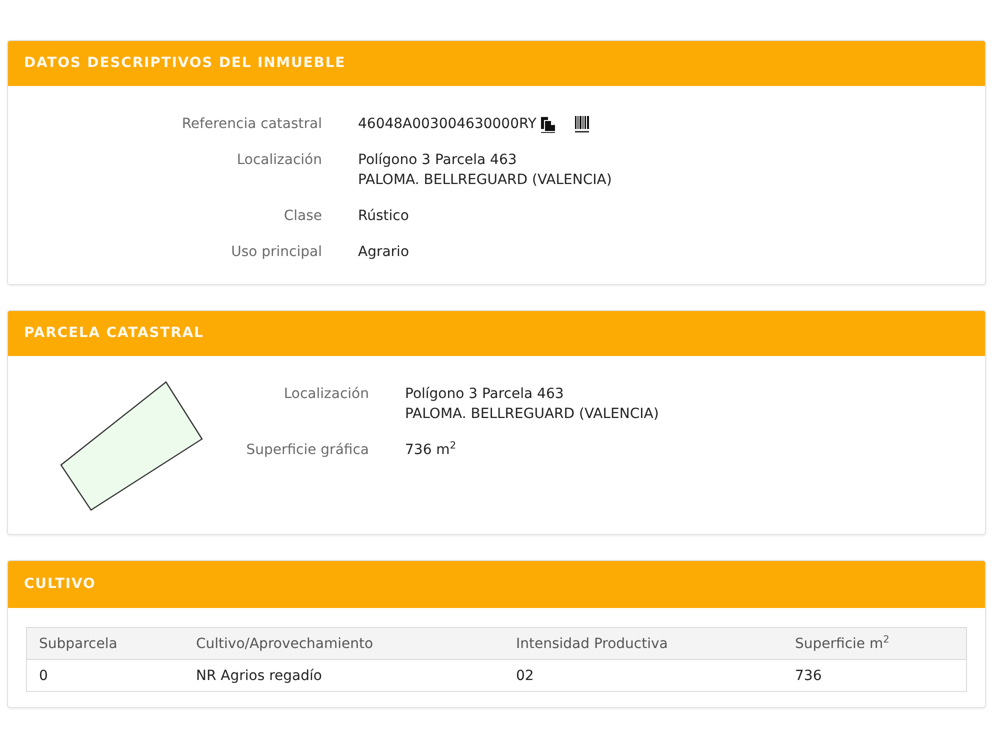 The width and height of the screenshot is (1000, 750). Describe the element at coordinates (592, 644) in the screenshot. I see `column-header: Intensidad Productiva` at that location.